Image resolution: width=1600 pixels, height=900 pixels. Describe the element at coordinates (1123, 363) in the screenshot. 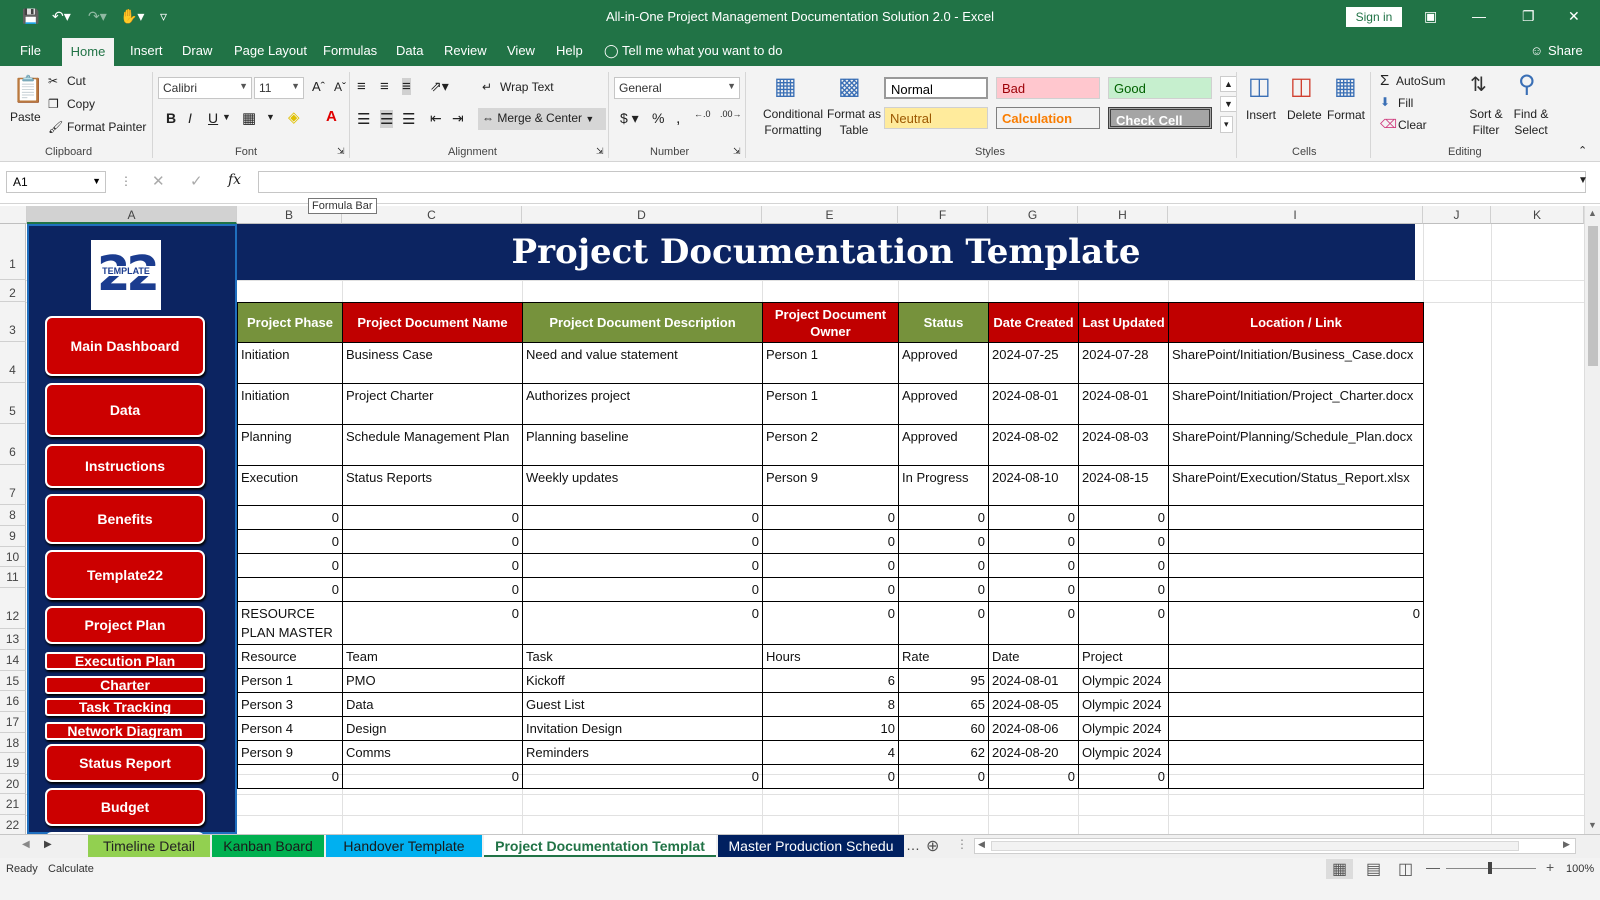

I see `table-cell: 2024-07-28` at that location.